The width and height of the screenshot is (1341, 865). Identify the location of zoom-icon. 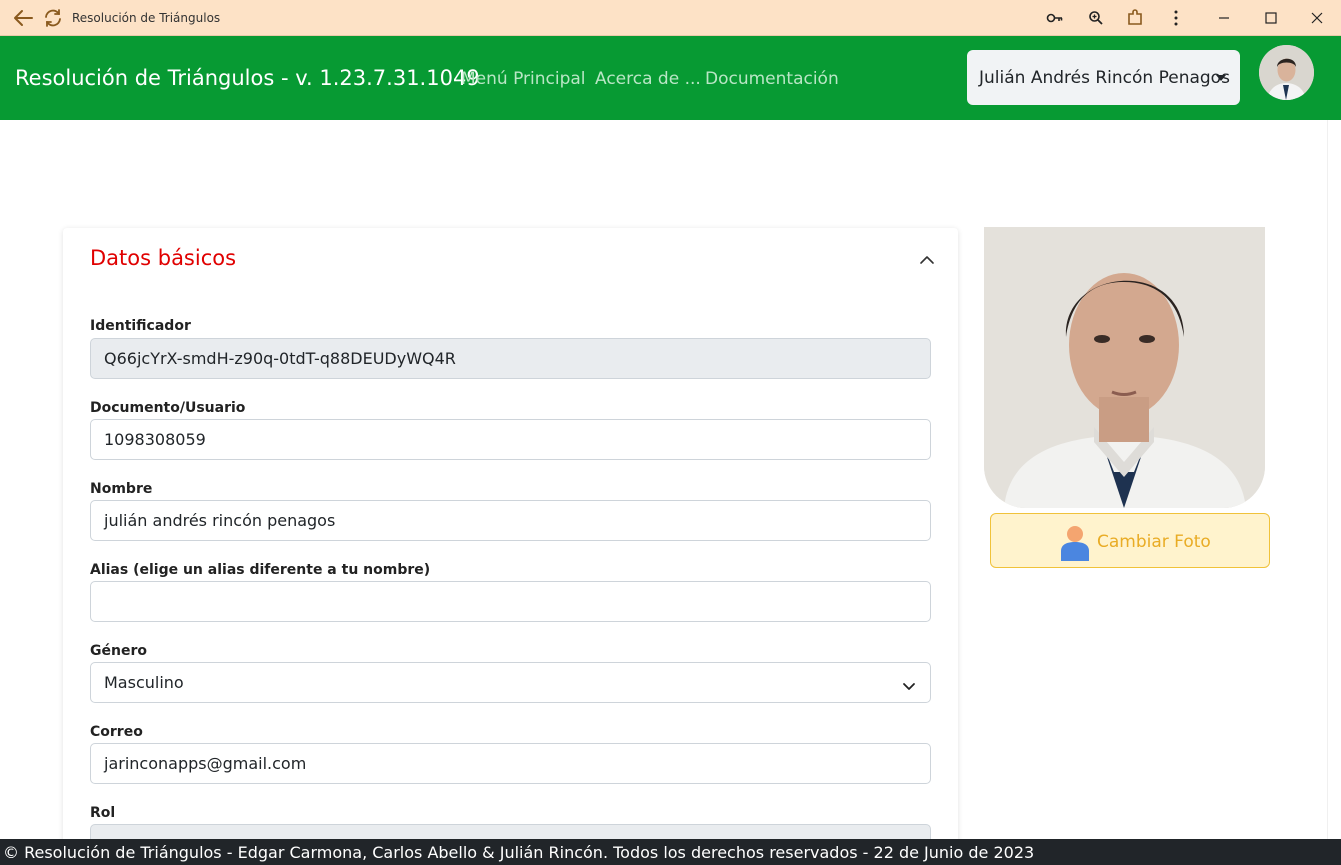
(1096, 18).